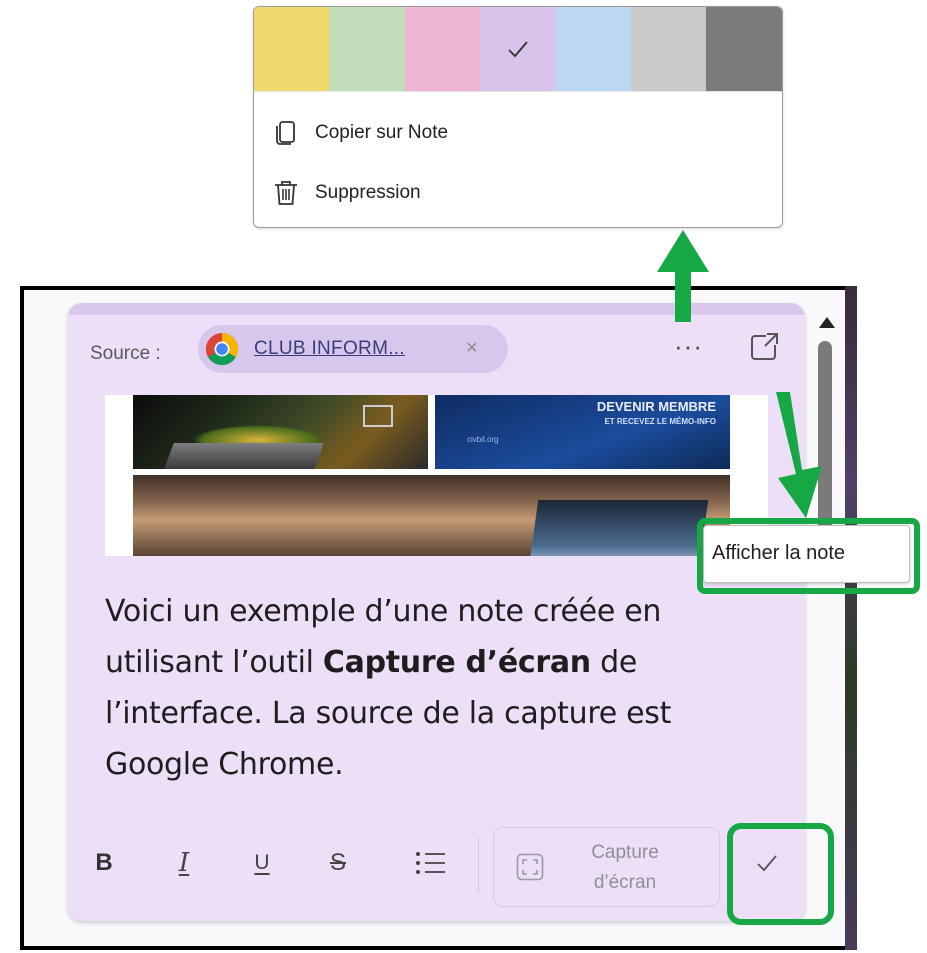 This screenshot has width=927, height=953. Describe the element at coordinates (214, 662) in the screenshot. I see `note-line-2-start: utilisant l’outil` at that location.